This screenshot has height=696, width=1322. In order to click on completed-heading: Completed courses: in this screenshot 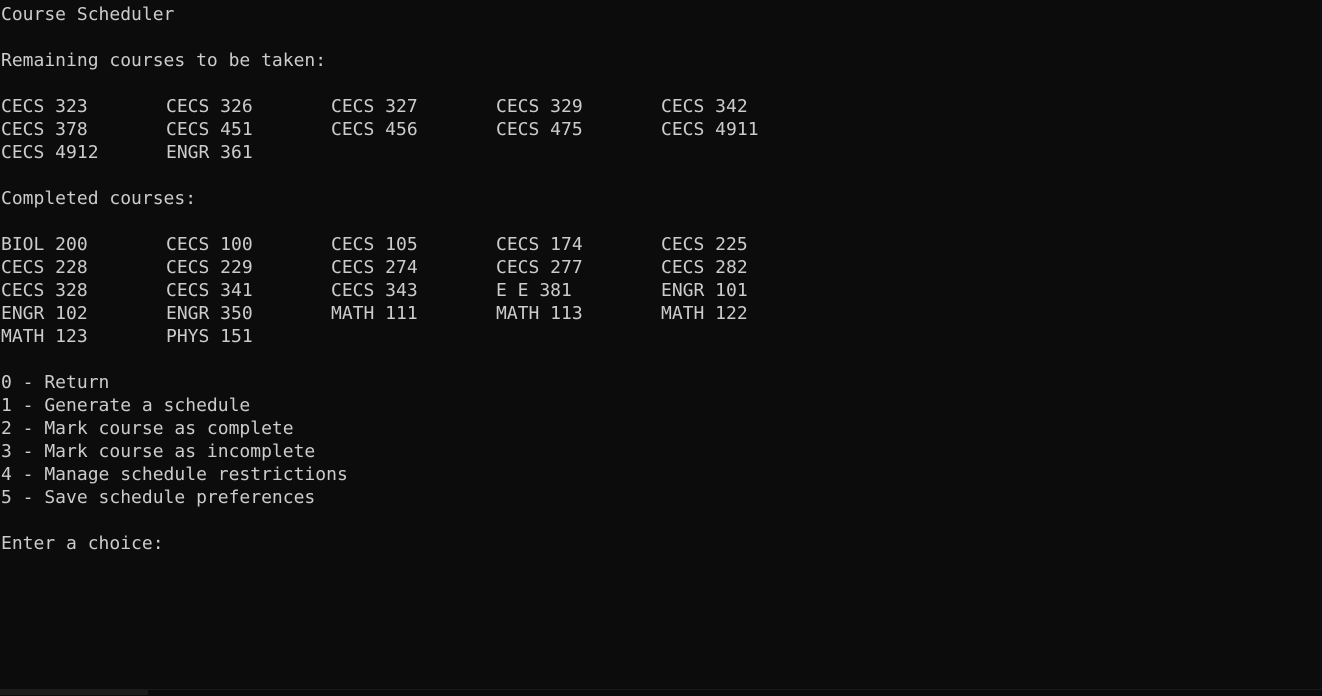, I will do `click(99, 198)`.